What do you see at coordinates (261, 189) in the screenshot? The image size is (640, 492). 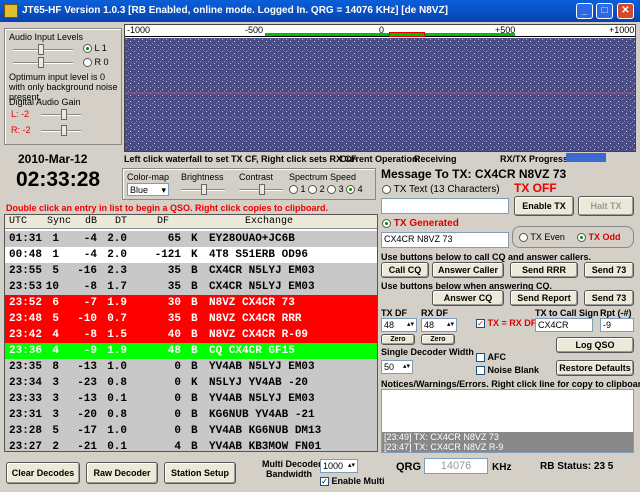 I see `contrast-slider` at bounding box center [261, 189].